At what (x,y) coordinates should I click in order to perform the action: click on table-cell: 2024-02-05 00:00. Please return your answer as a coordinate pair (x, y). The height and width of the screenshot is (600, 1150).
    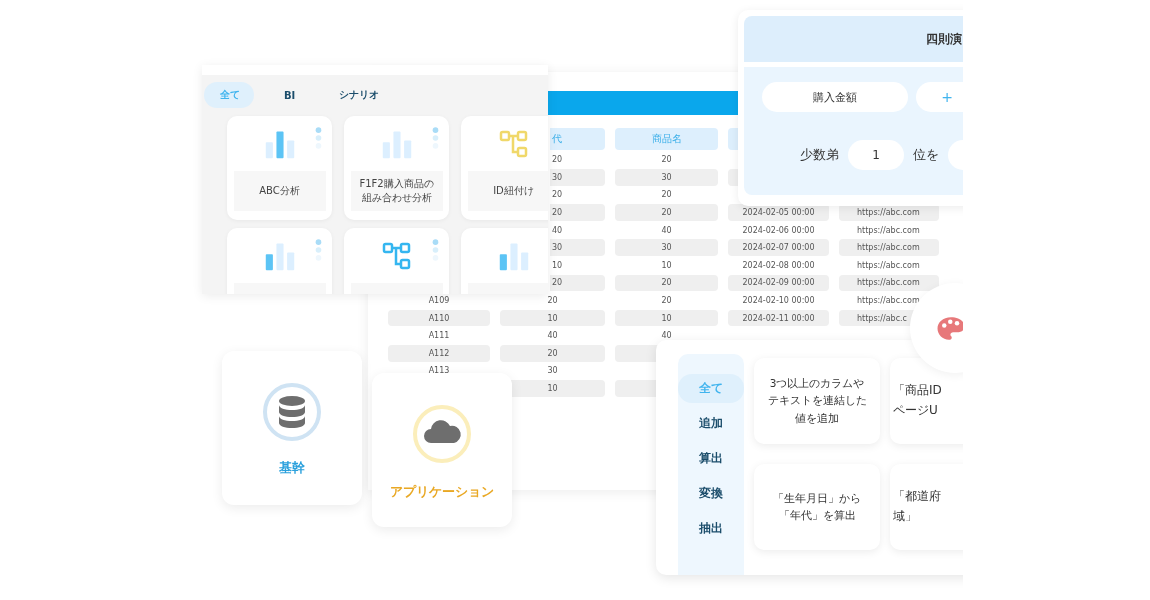
    Looking at the image, I should click on (778, 212).